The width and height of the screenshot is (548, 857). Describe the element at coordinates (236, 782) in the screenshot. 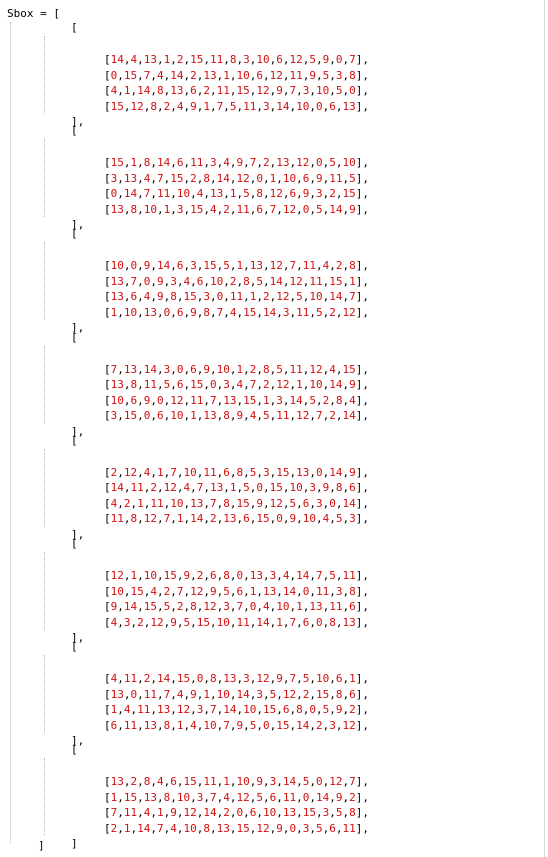

I see `sbox-row: [13,2,8,4,6,15,11,1,10,9,3,14,5,0,12,7],` at that location.